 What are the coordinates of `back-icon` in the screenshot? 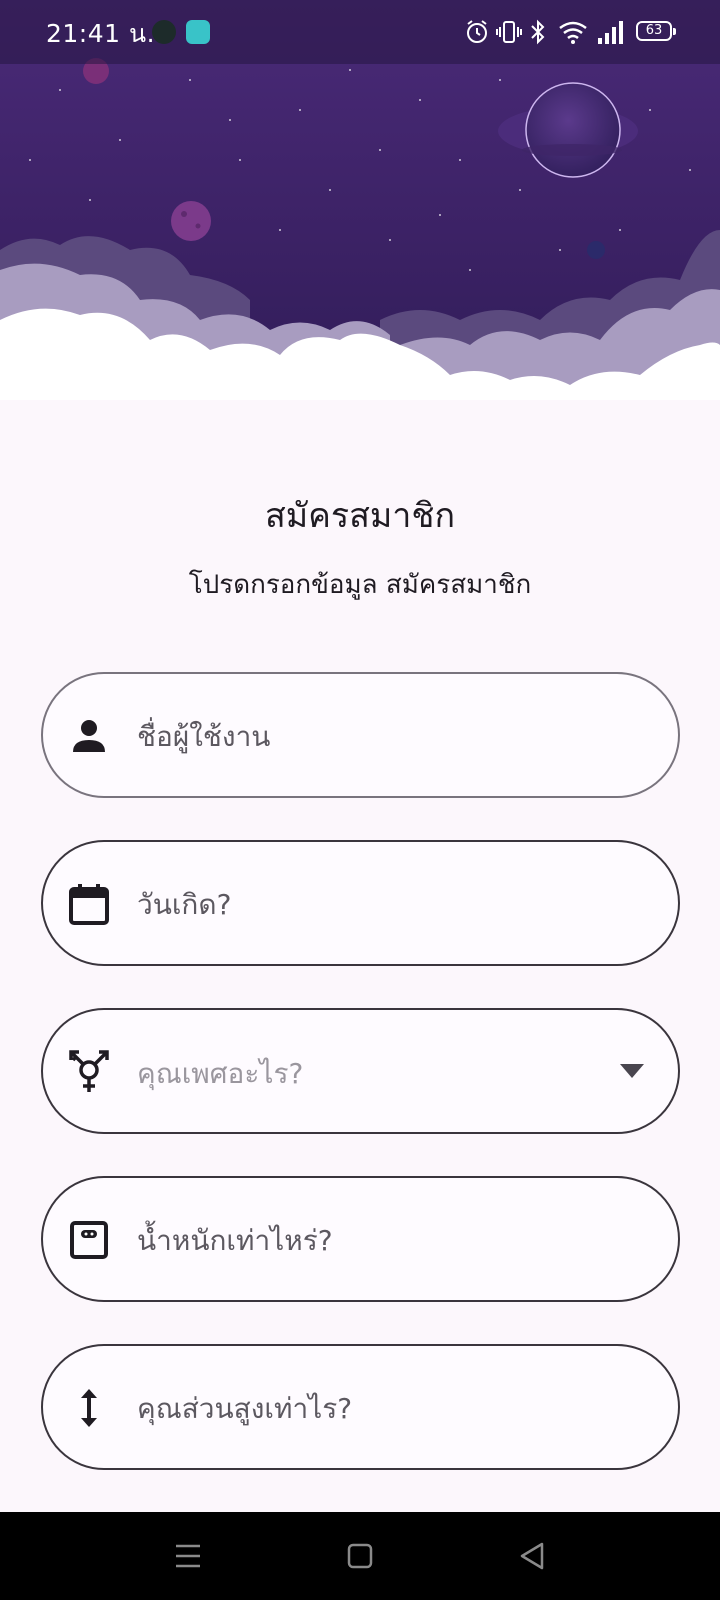 It's located at (532, 1556).